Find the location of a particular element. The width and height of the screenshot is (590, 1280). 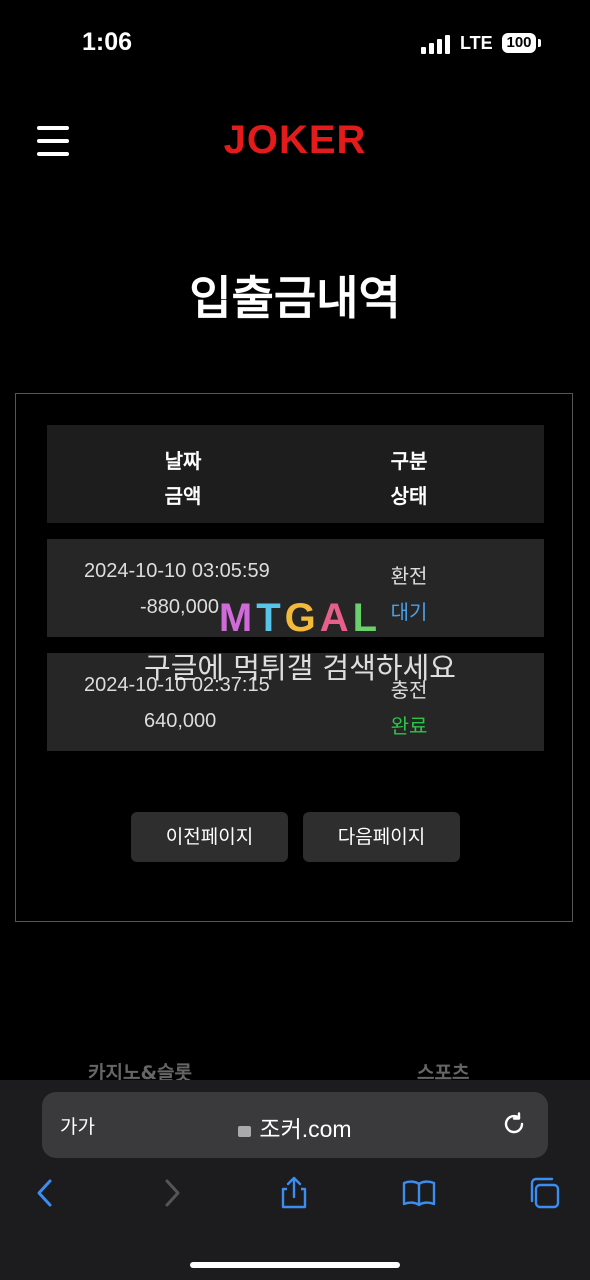

forward-icon is located at coordinates (172, 1193).